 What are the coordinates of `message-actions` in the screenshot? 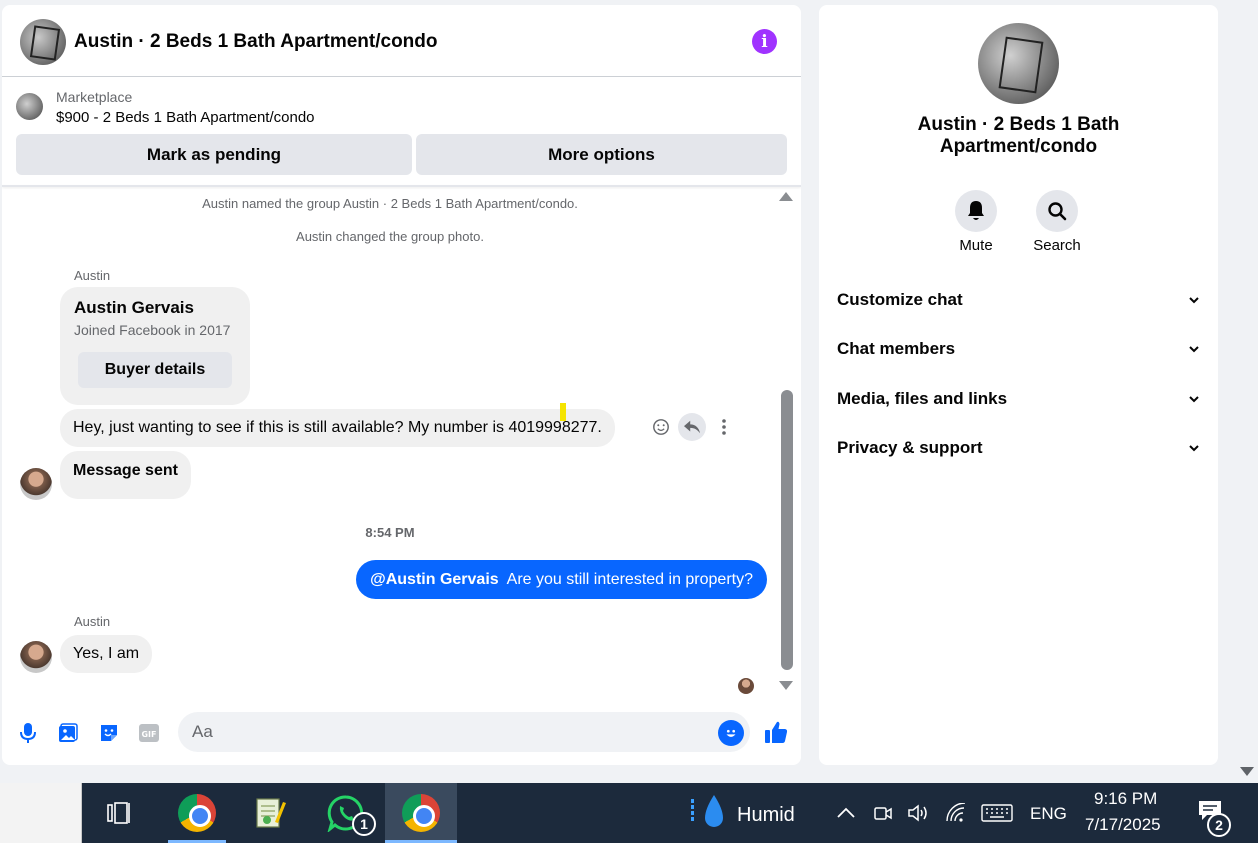 It's located at (692, 427).